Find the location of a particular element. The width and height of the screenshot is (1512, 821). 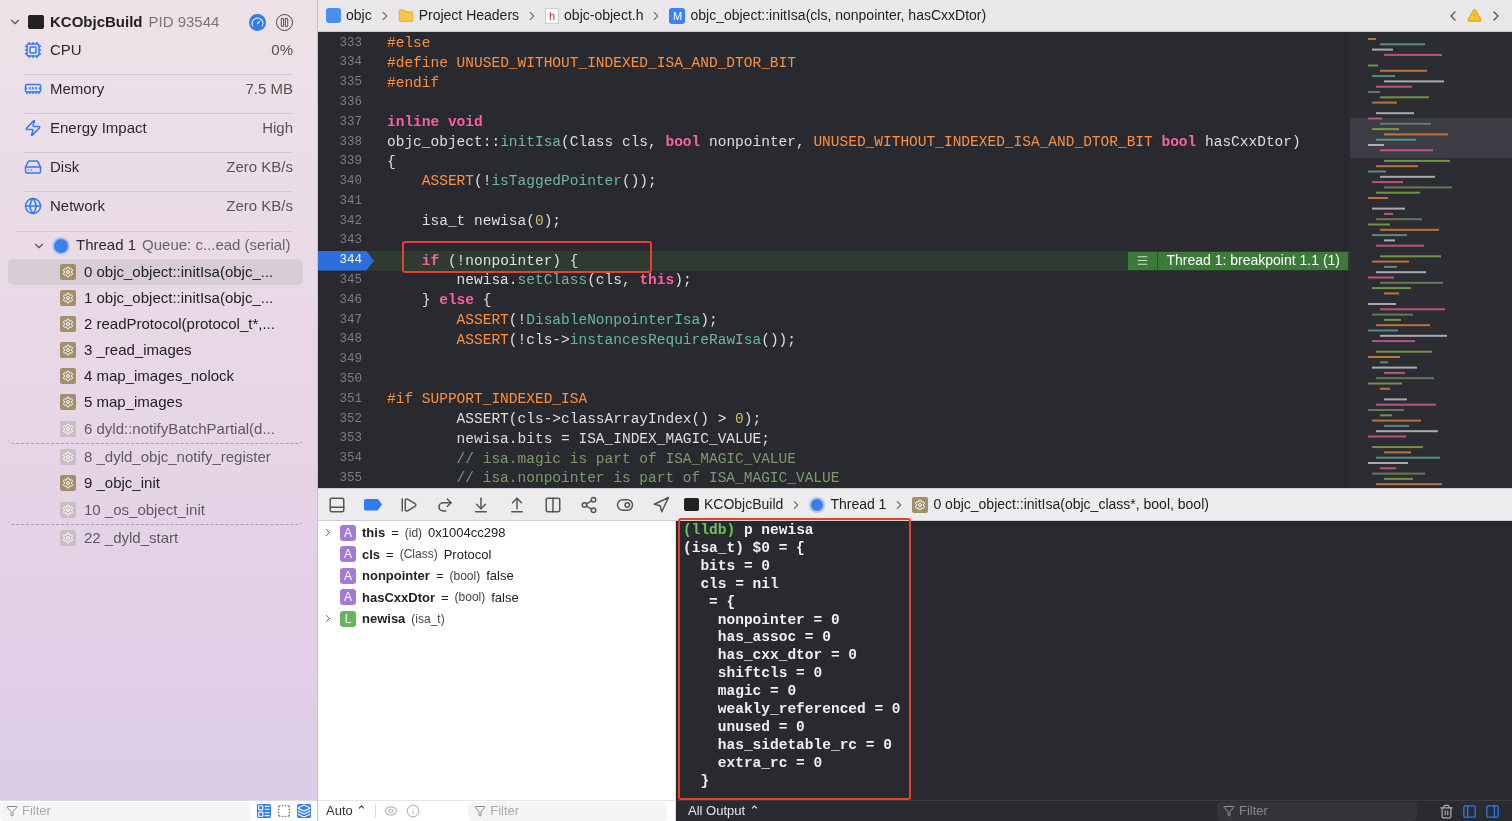

code-line: // isa.nonpointer is part of ISA_MAGIC_VALUE is located at coordinates (647, 478).